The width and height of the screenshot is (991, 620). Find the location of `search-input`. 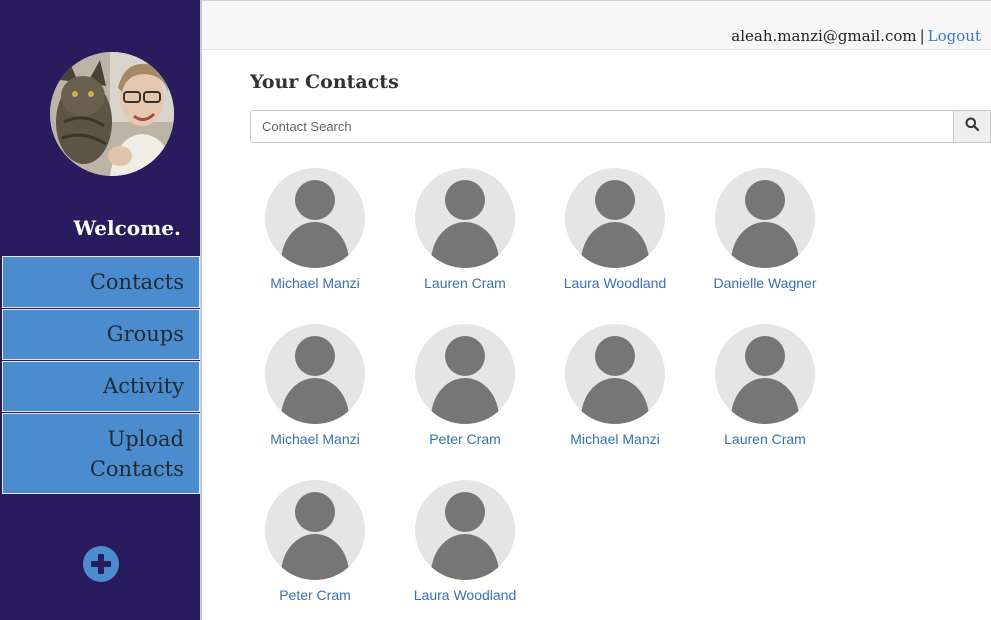

search-input is located at coordinates (602, 126).